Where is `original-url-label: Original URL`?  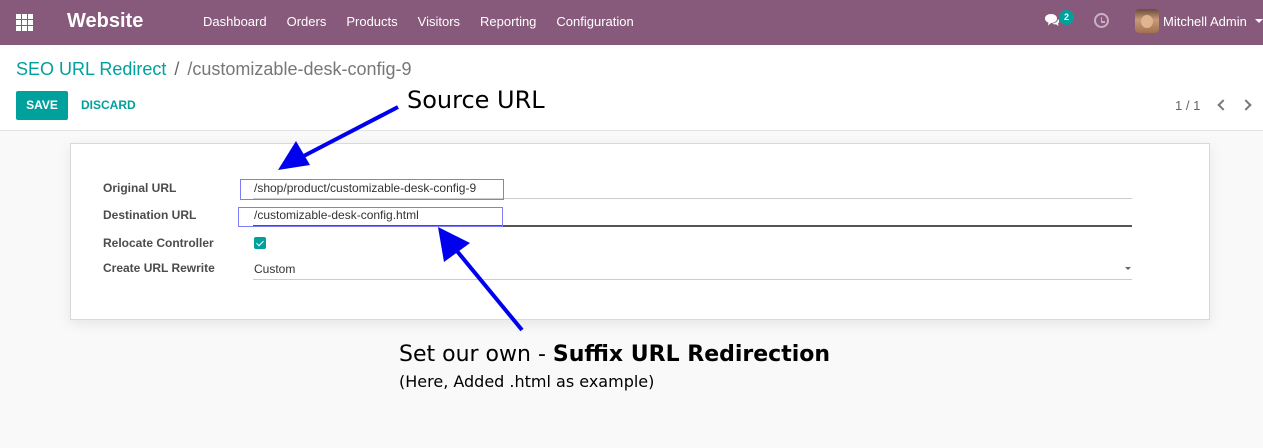 original-url-label: Original URL is located at coordinates (140, 188).